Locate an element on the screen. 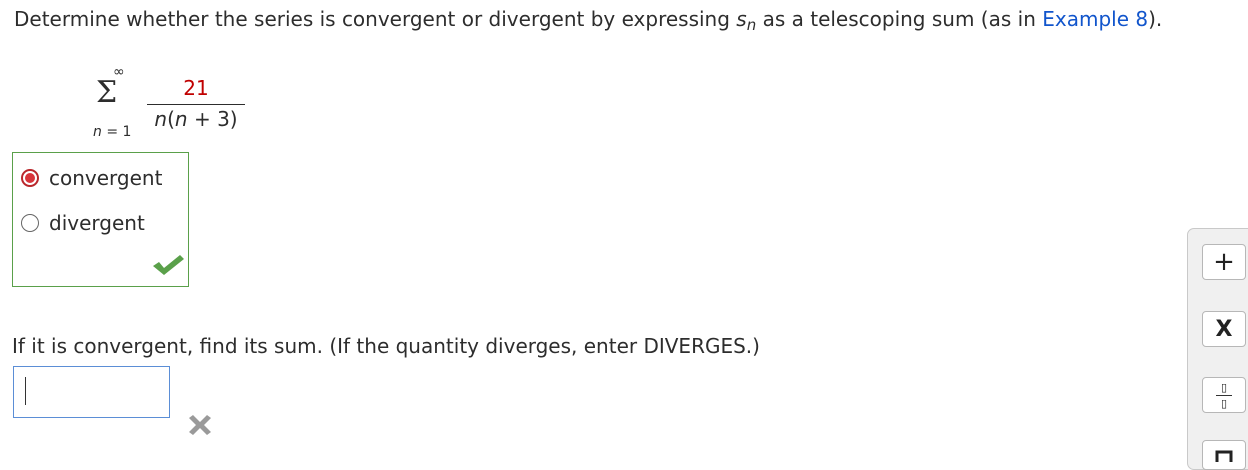  index-variable: n is located at coordinates (97, 132).